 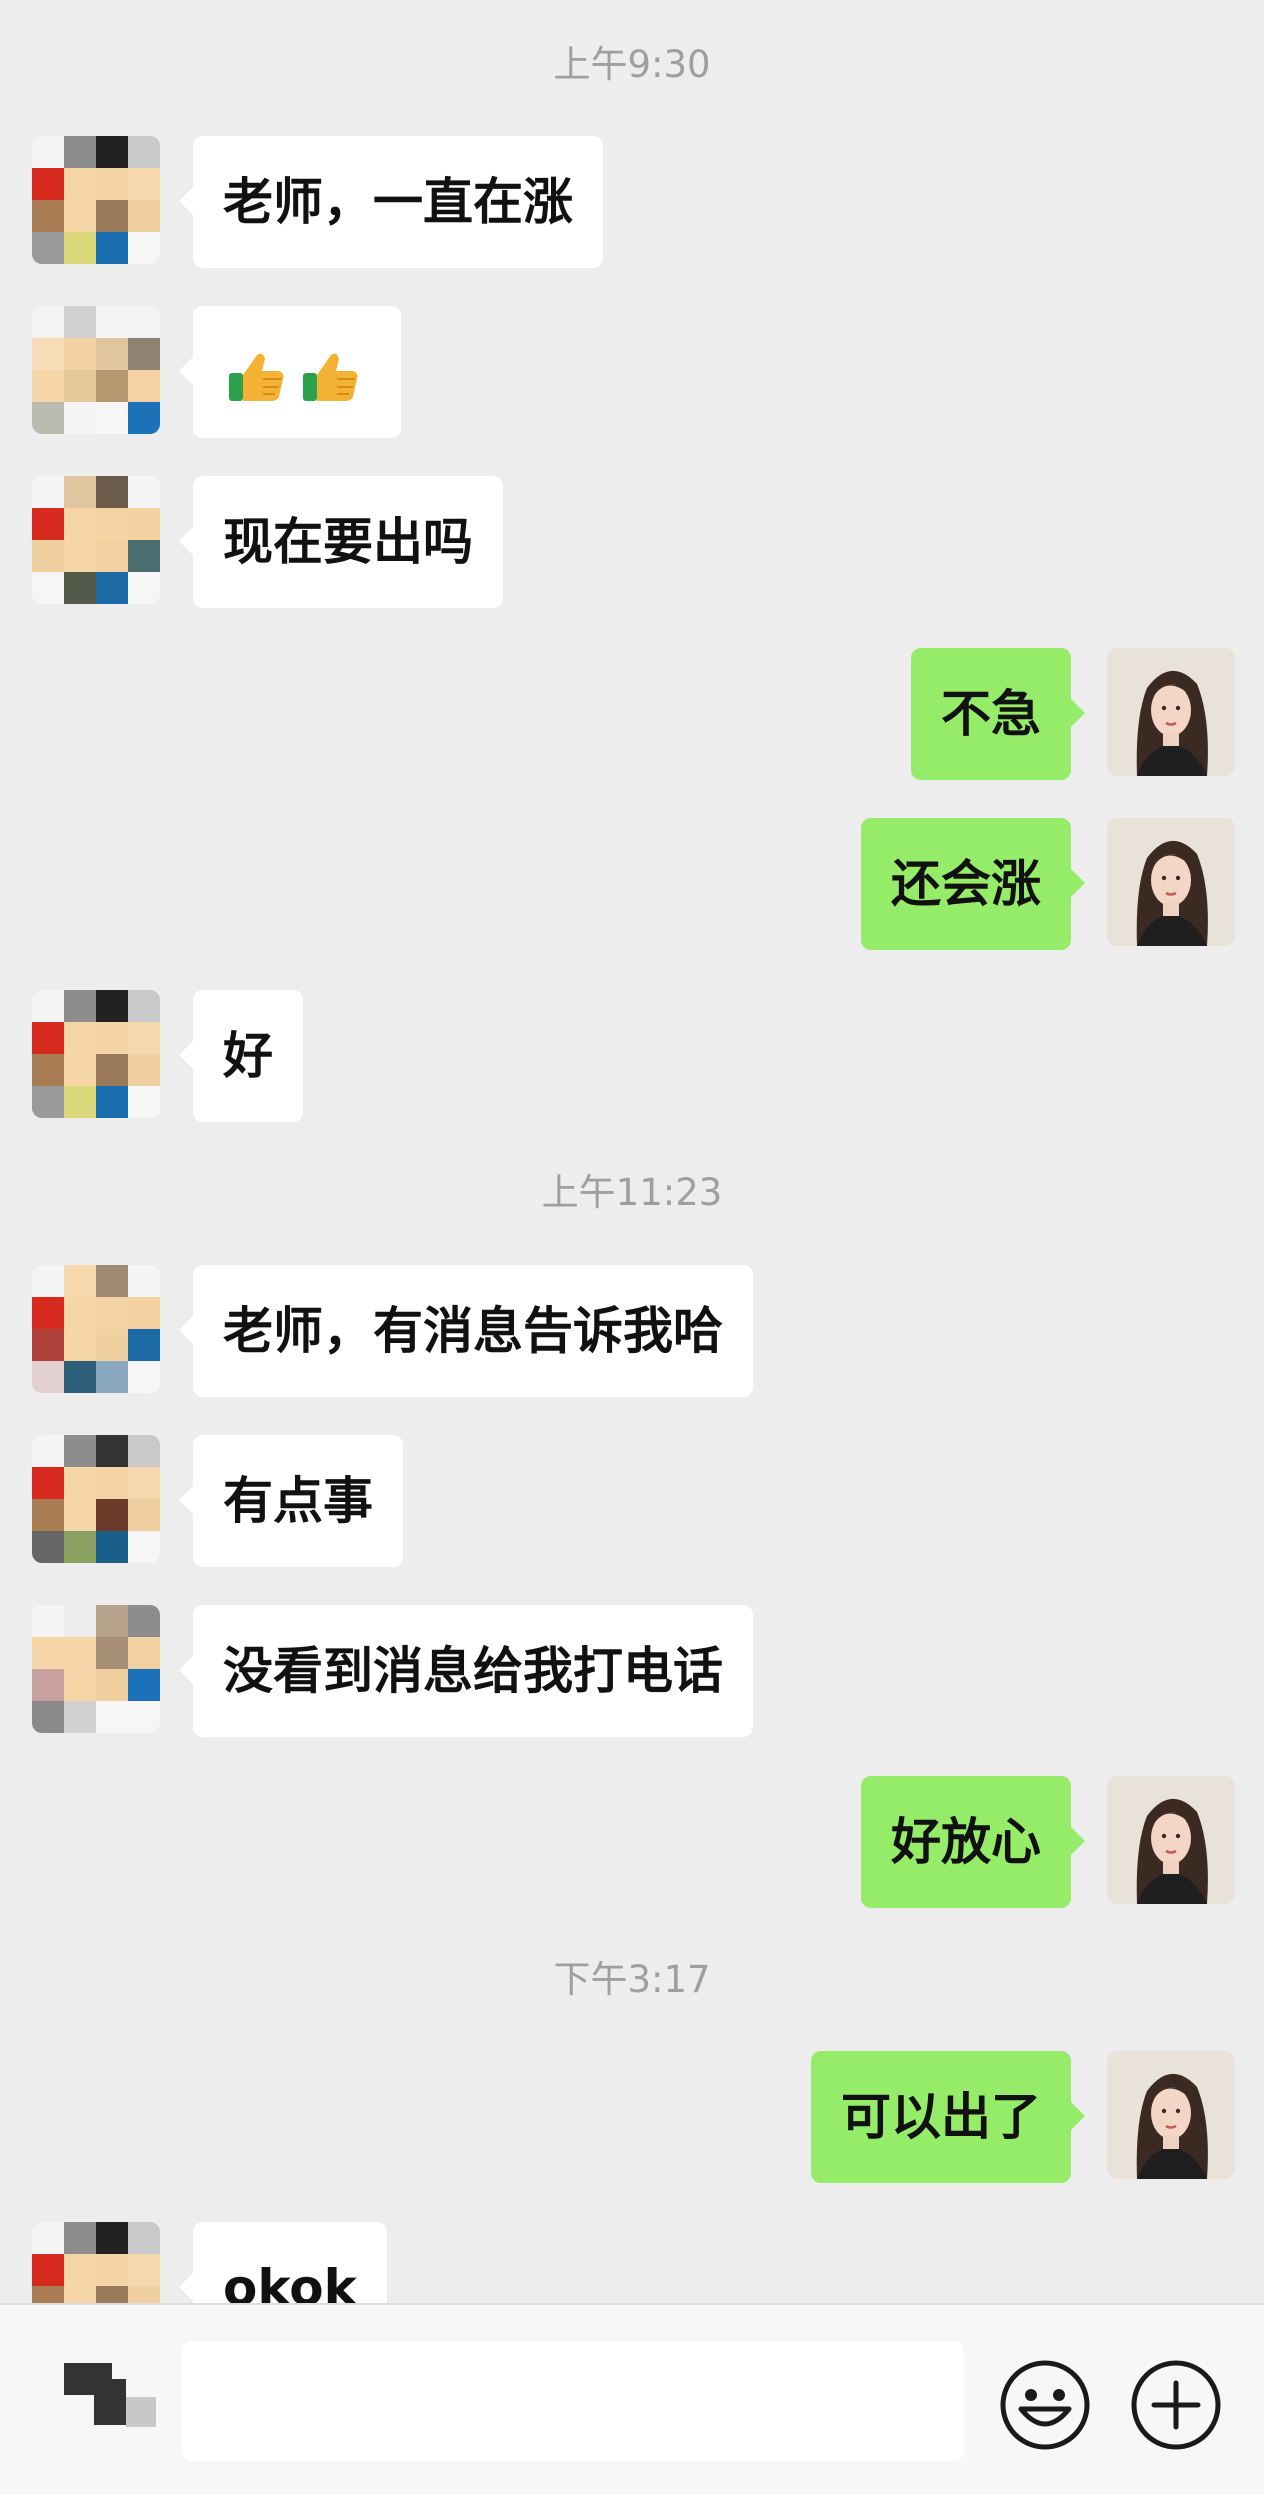 What do you see at coordinates (1176, 2405) in the screenshot?
I see `plus-icon` at bounding box center [1176, 2405].